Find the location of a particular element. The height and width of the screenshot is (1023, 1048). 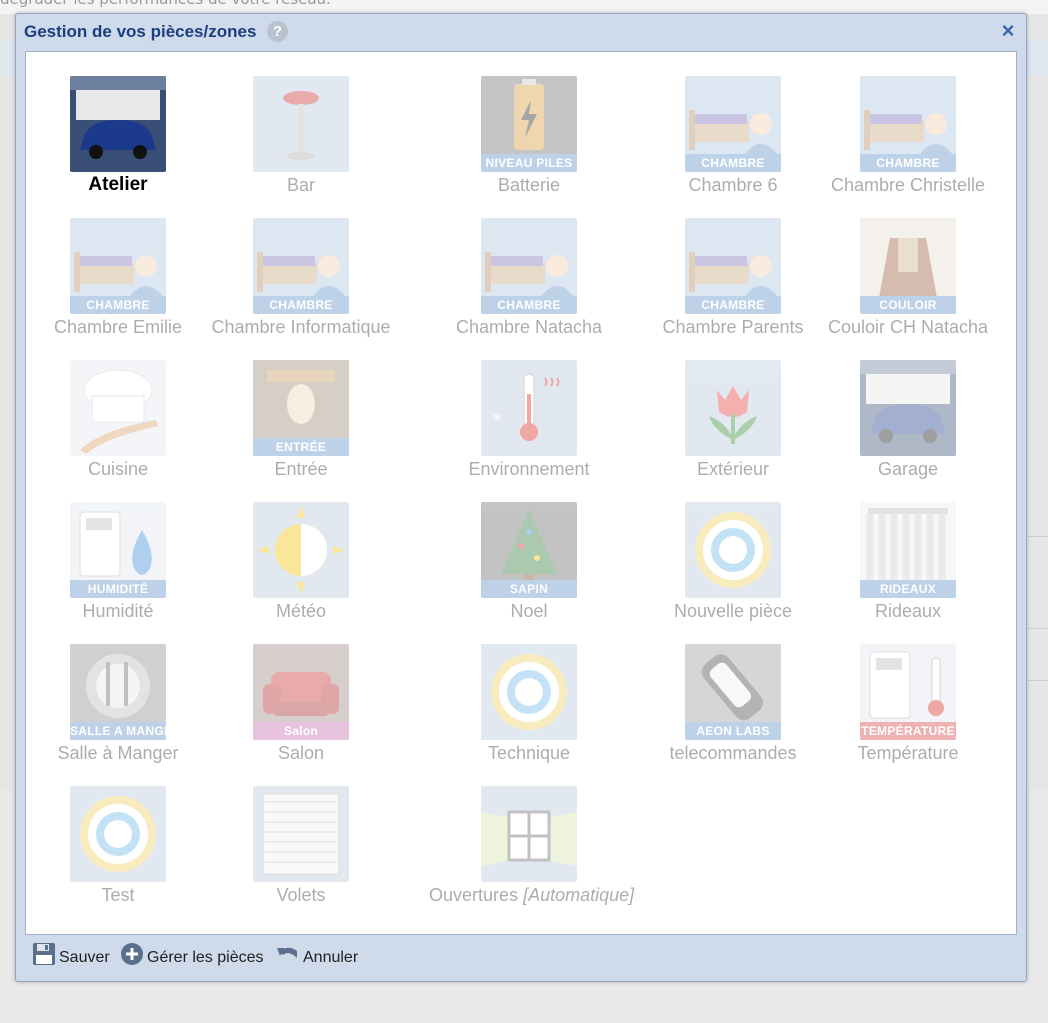

room-name: Humidité is located at coordinates (118, 611).